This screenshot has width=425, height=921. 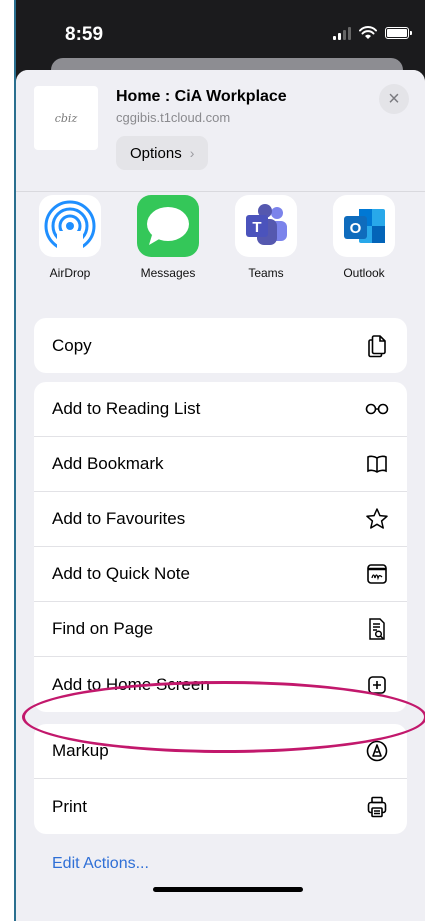 What do you see at coordinates (121, 573) in the screenshot?
I see `action-label: Add to Quick Note` at bounding box center [121, 573].